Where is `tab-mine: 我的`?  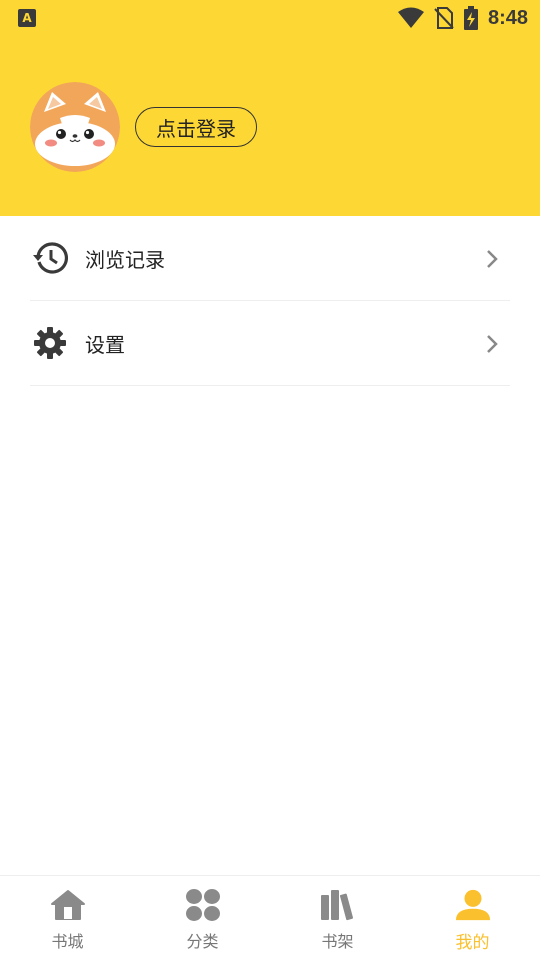
tab-mine: 我的 is located at coordinates (472, 918).